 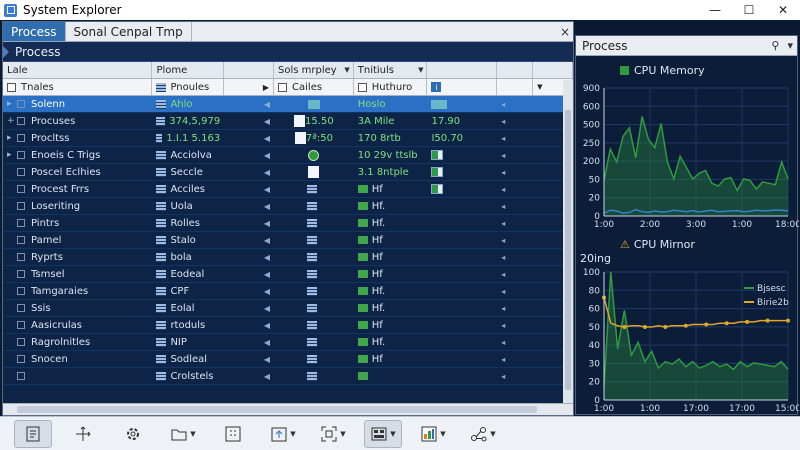 I want to click on select-all-checkbox, so click(x=11, y=87).